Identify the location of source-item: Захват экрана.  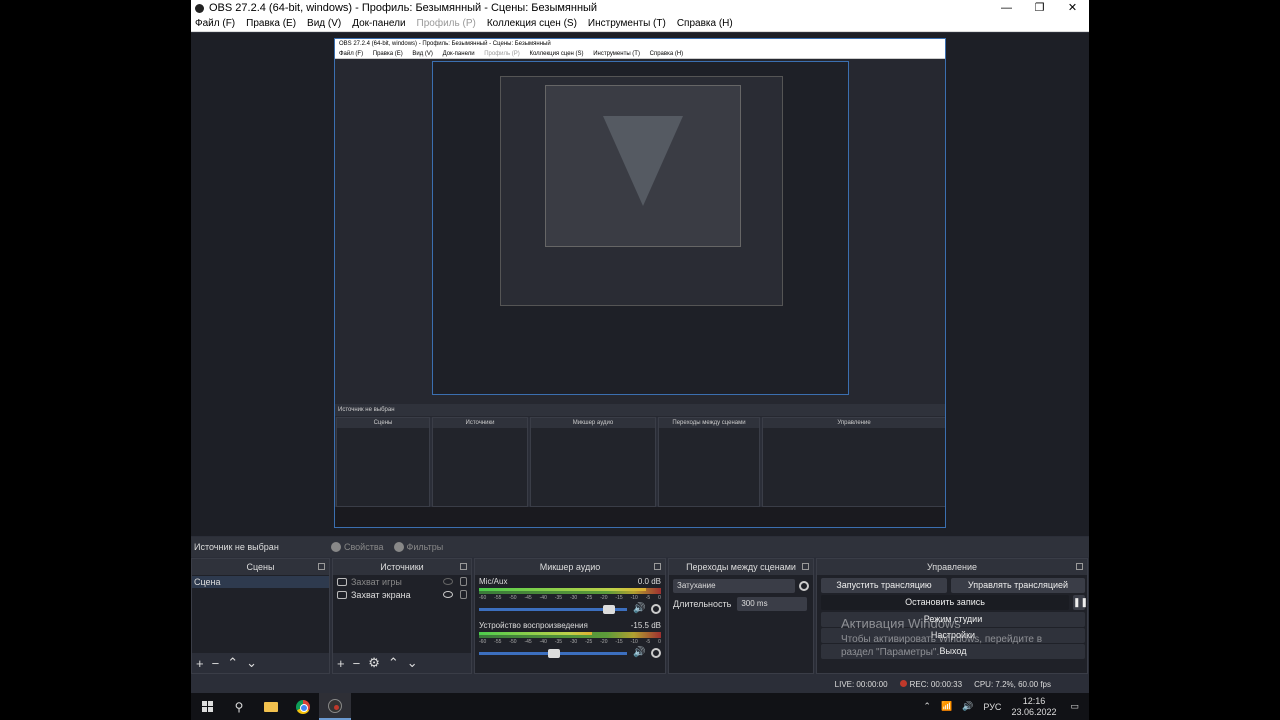
(402, 595).